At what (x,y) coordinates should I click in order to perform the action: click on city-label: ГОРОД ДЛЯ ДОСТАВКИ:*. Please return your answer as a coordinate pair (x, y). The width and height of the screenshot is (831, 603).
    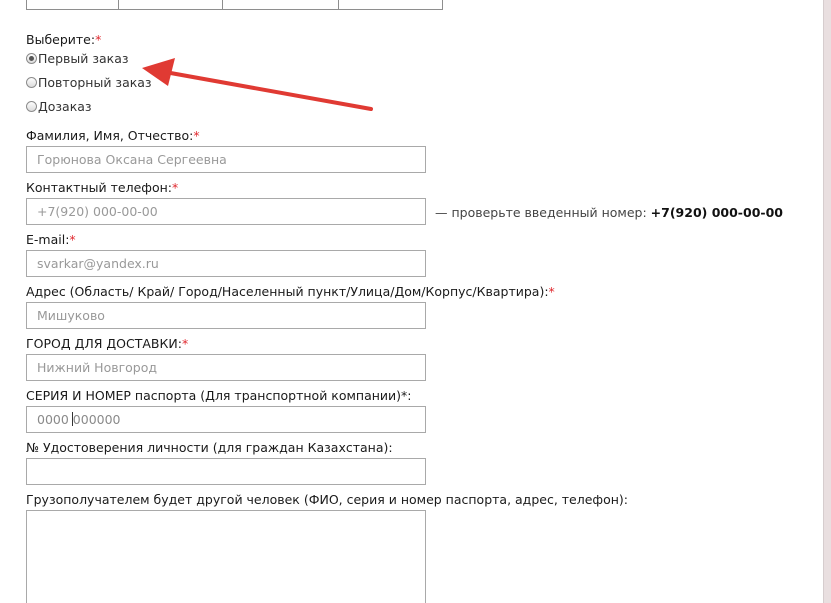
    Looking at the image, I should click on (107, 343).